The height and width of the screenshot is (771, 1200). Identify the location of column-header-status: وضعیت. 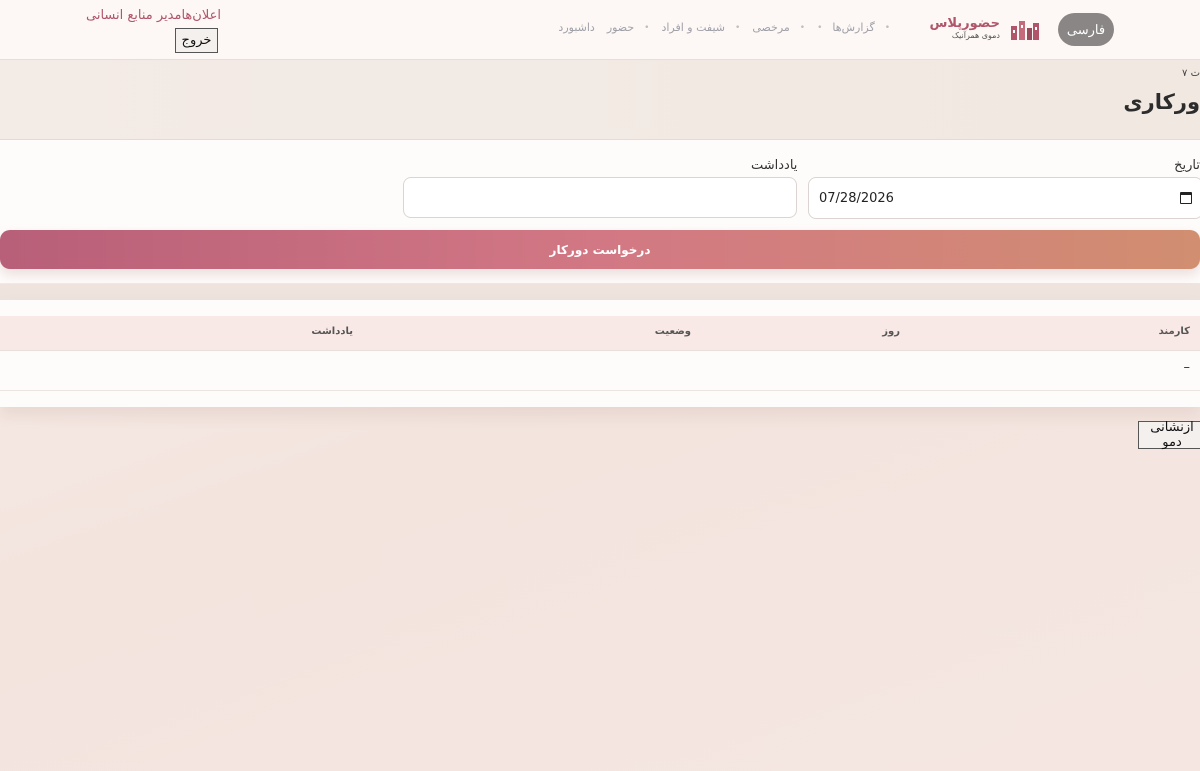
(672, 331).